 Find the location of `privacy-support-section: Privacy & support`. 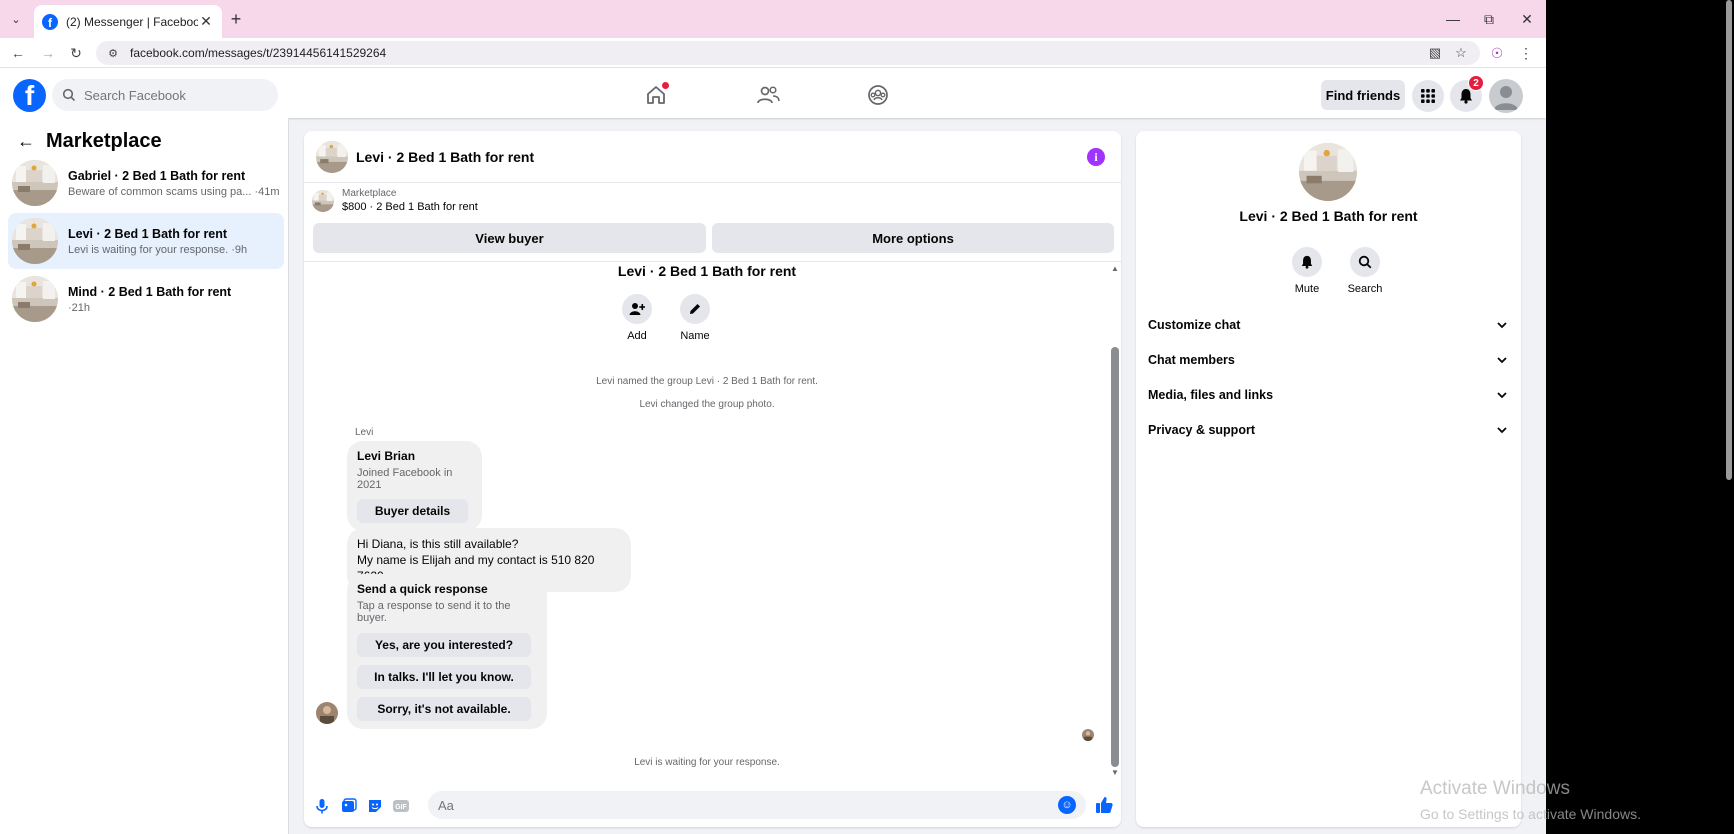

privacy-support-section: Privacy & support is located at coordinates (1328, 430).